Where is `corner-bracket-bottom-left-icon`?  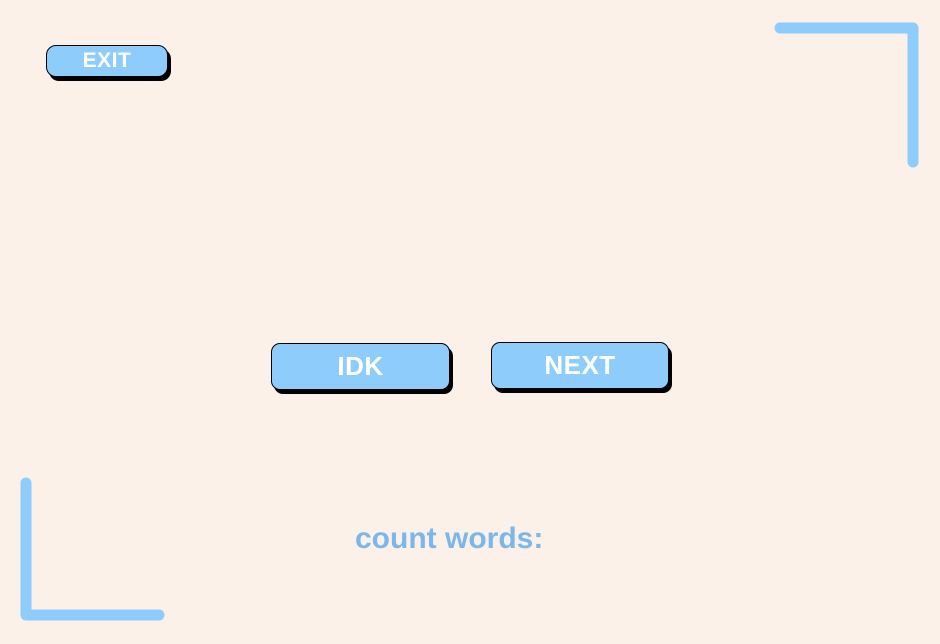 corner-bracket-bottom-left-icon is located at coordinates (92, 549).